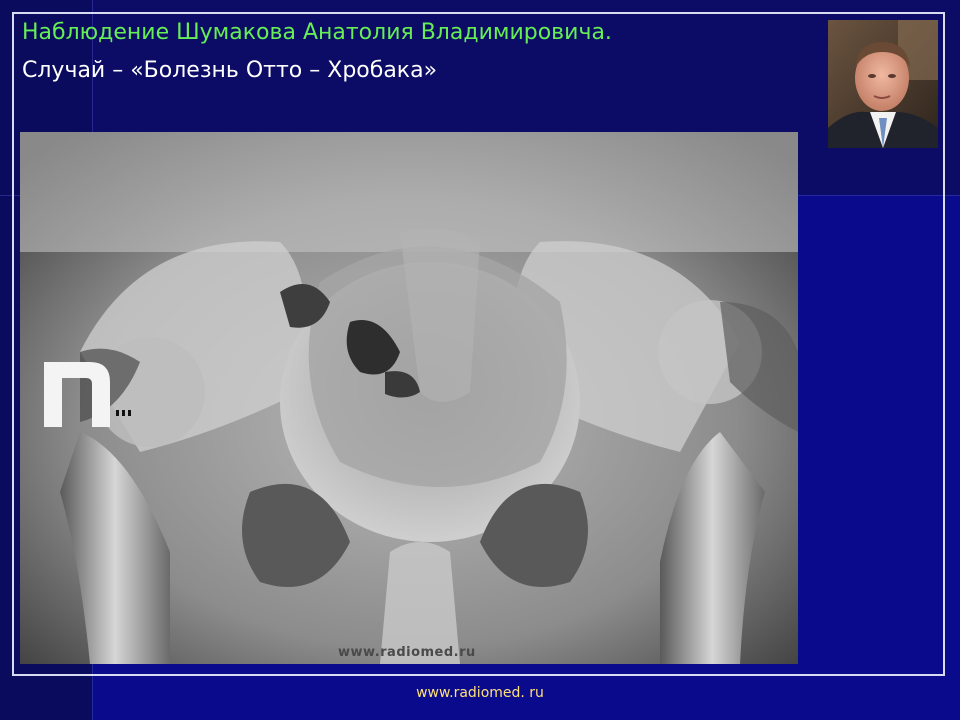 Image resolution: width=960 pixels, height=720 pixels. I want to click on portrait-photo, so click(883, 84).